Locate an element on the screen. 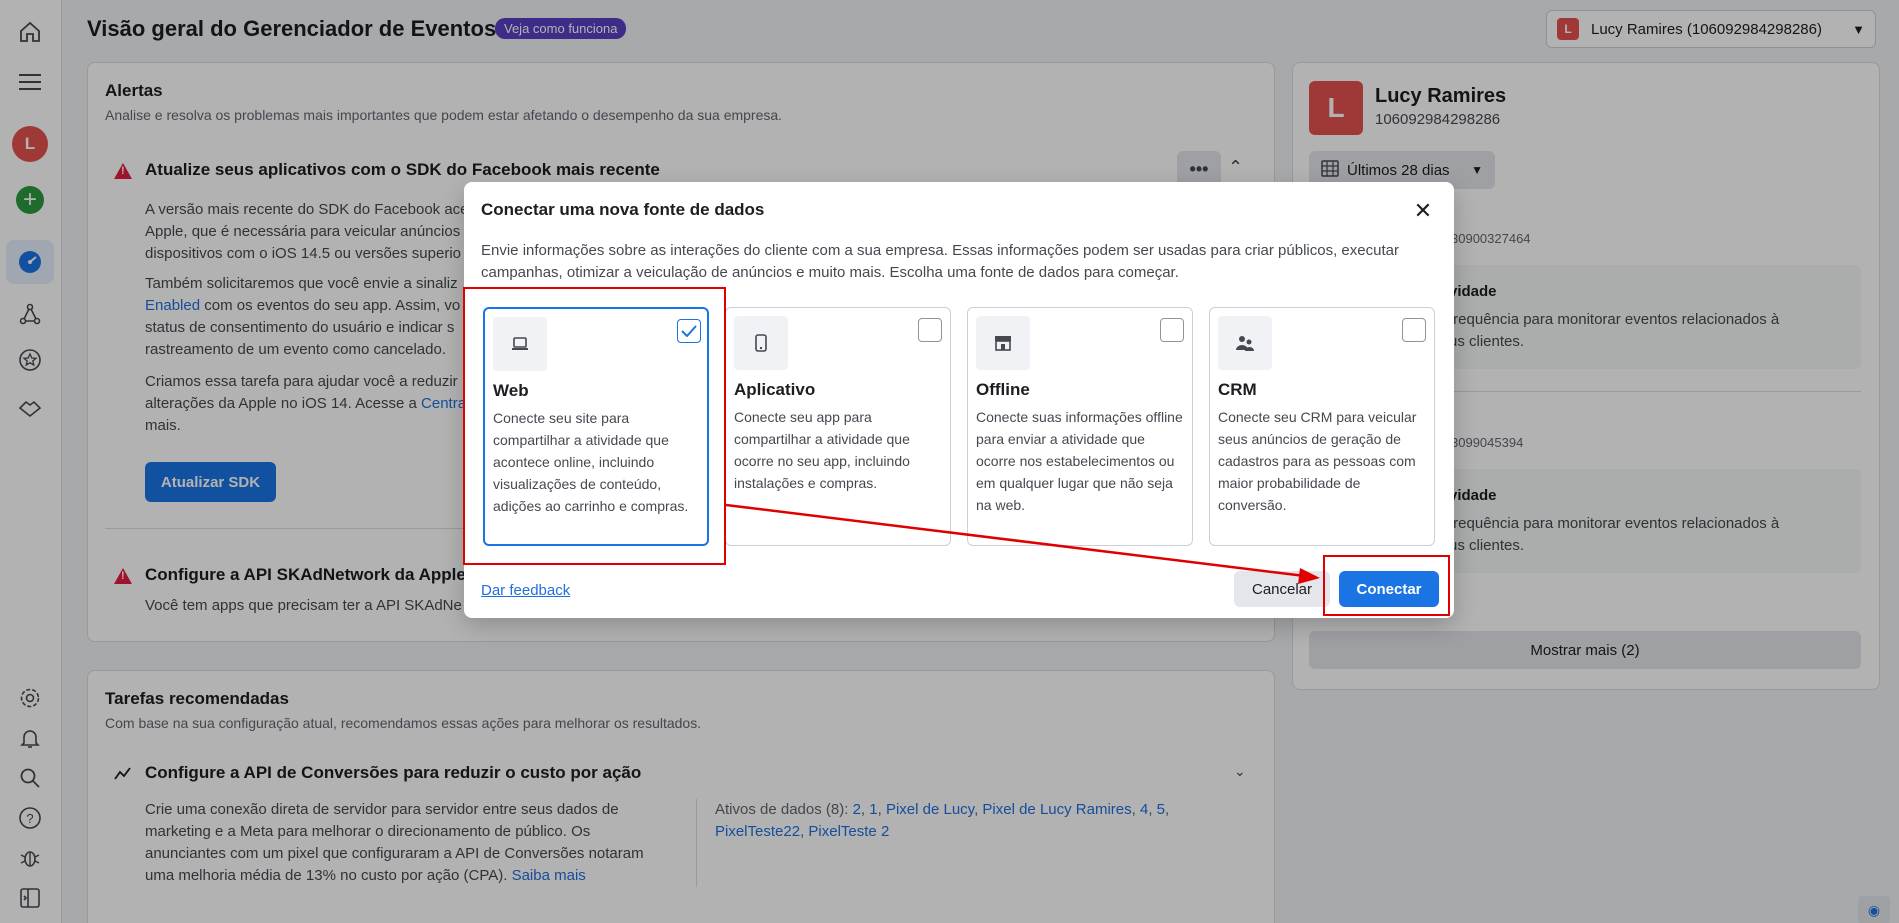 This screenshot has width=1899, height=923. annotation-arrow is located at coordinates (1022, 543).